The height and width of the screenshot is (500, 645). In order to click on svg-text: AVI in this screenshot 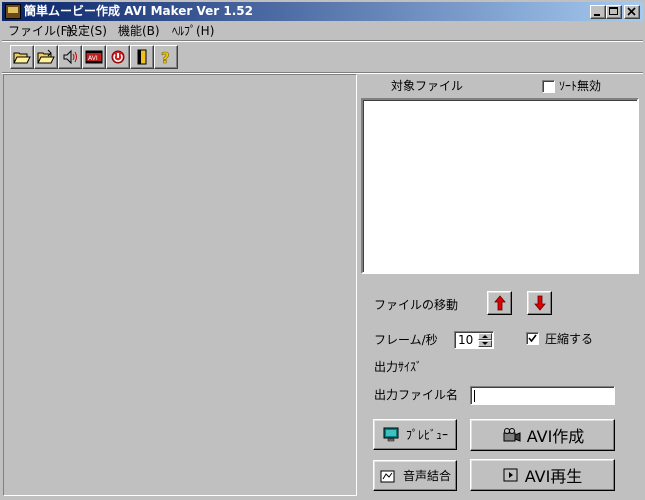, I will do `click(93, 58)`.